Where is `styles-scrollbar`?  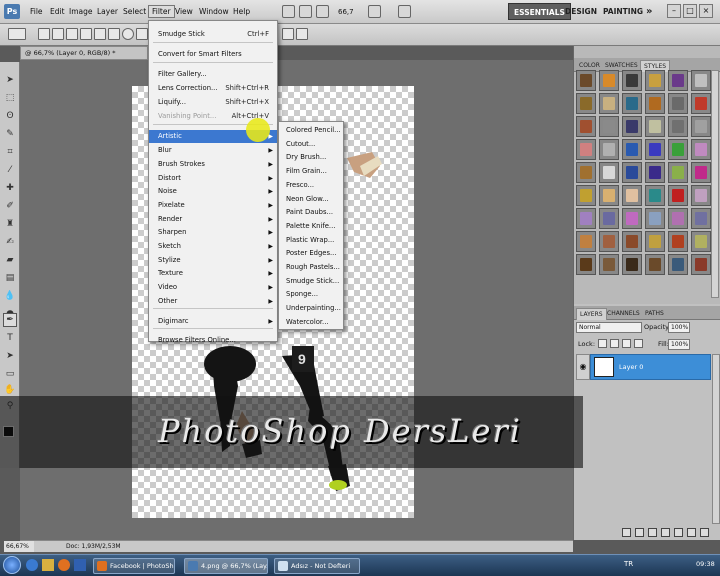
styles-scrollbar is located at coordinates (715, 184).